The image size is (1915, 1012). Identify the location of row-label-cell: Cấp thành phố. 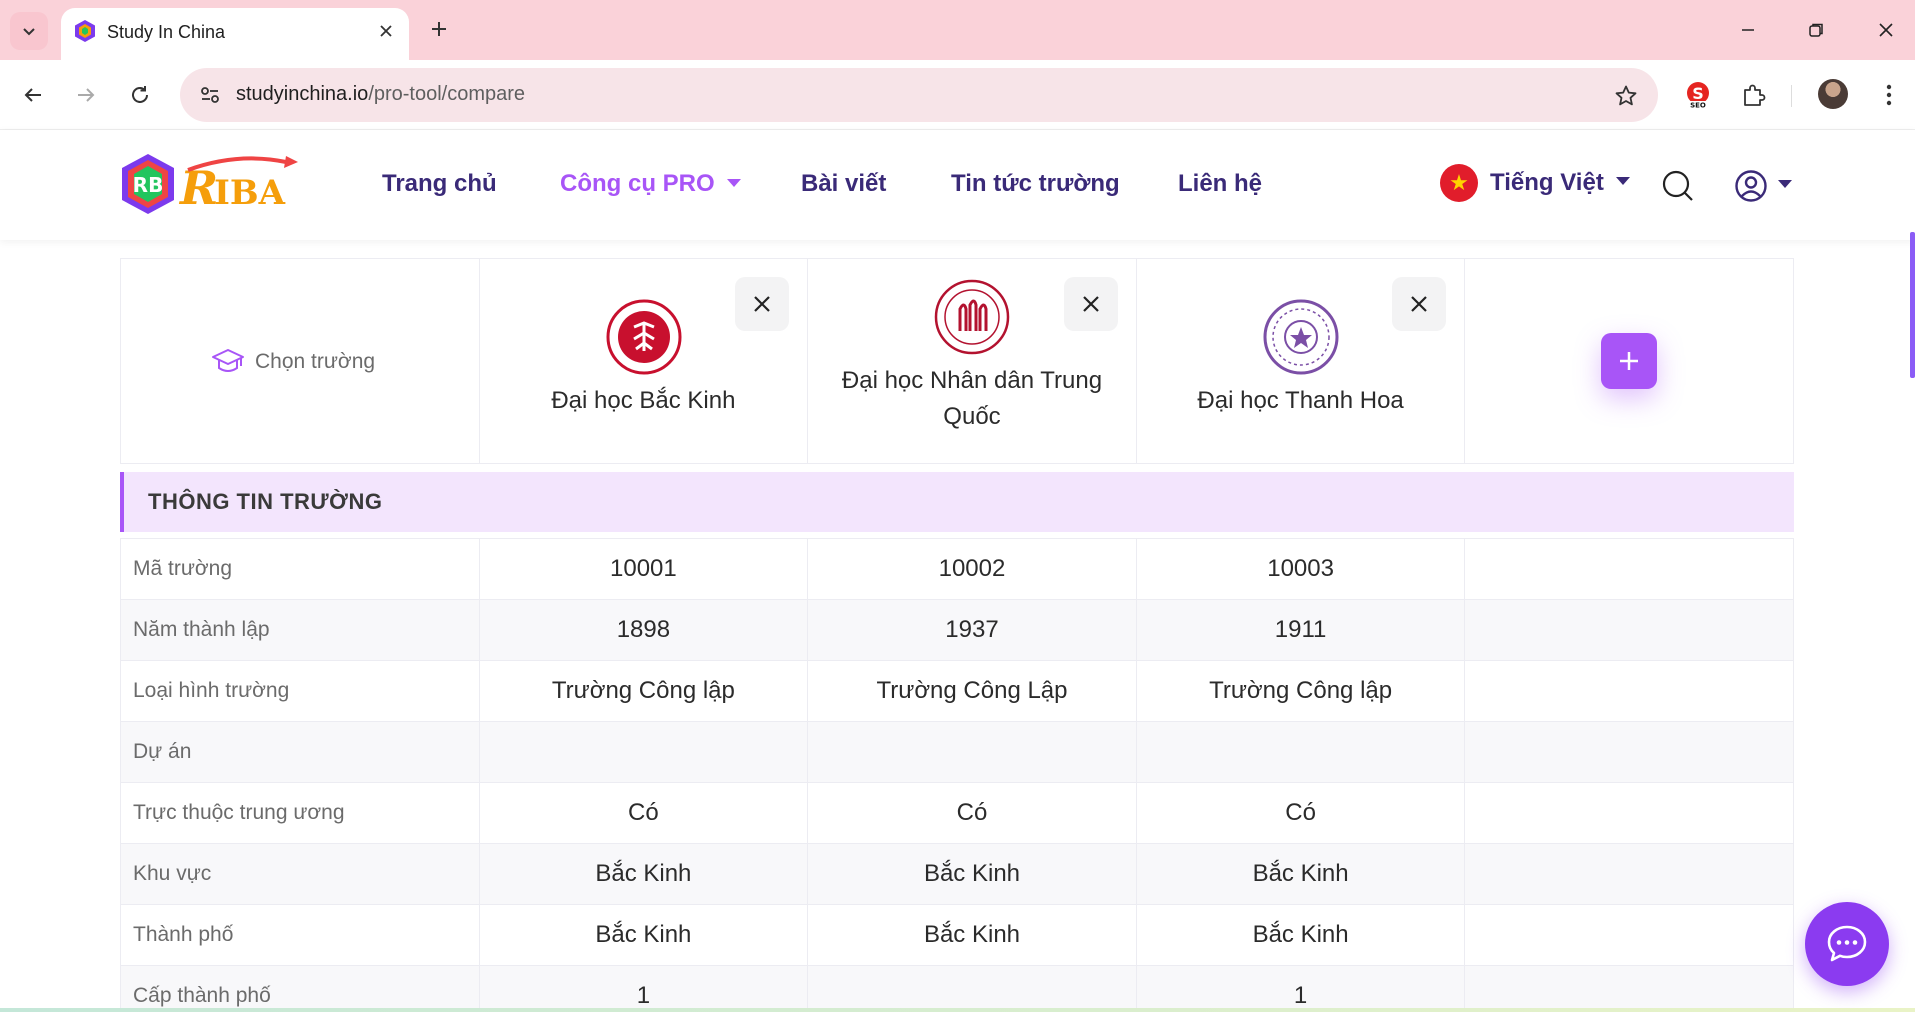
(300, 989).